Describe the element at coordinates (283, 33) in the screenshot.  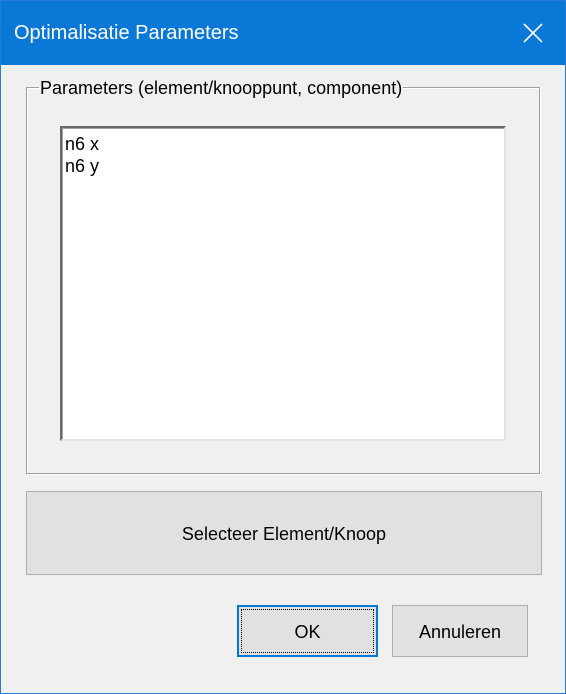
I see `title-bar: Optimalisatie Parameters` at that location.